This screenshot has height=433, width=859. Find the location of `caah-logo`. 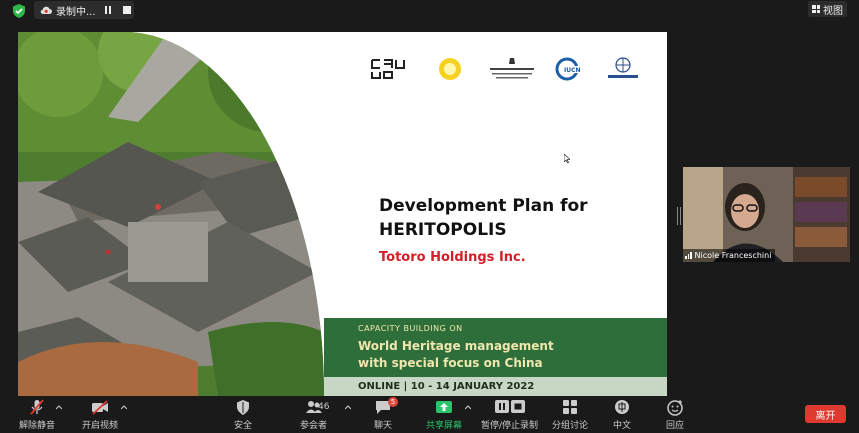

caah-logo is located at coordinates (388, 69).